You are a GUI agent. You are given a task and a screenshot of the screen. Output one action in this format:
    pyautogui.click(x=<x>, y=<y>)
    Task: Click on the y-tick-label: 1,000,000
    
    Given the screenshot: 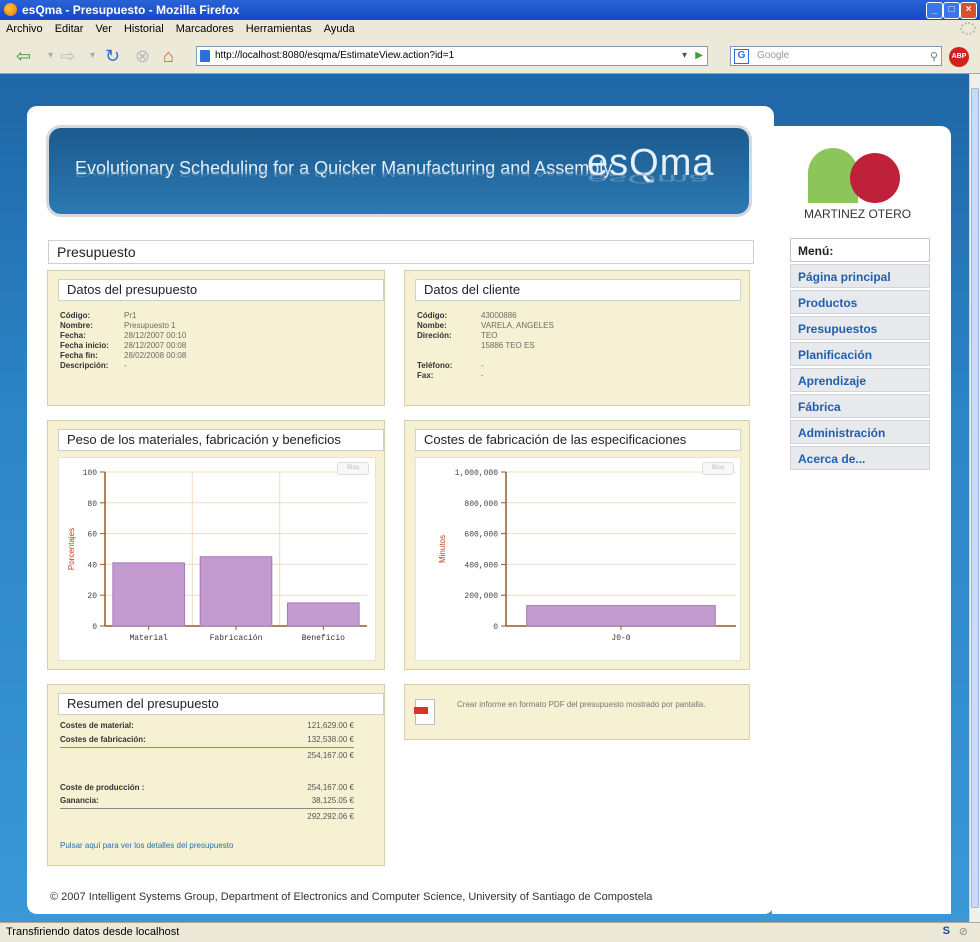 What is the action you would take?
    pyautogui.click(x=476, y=473)
    